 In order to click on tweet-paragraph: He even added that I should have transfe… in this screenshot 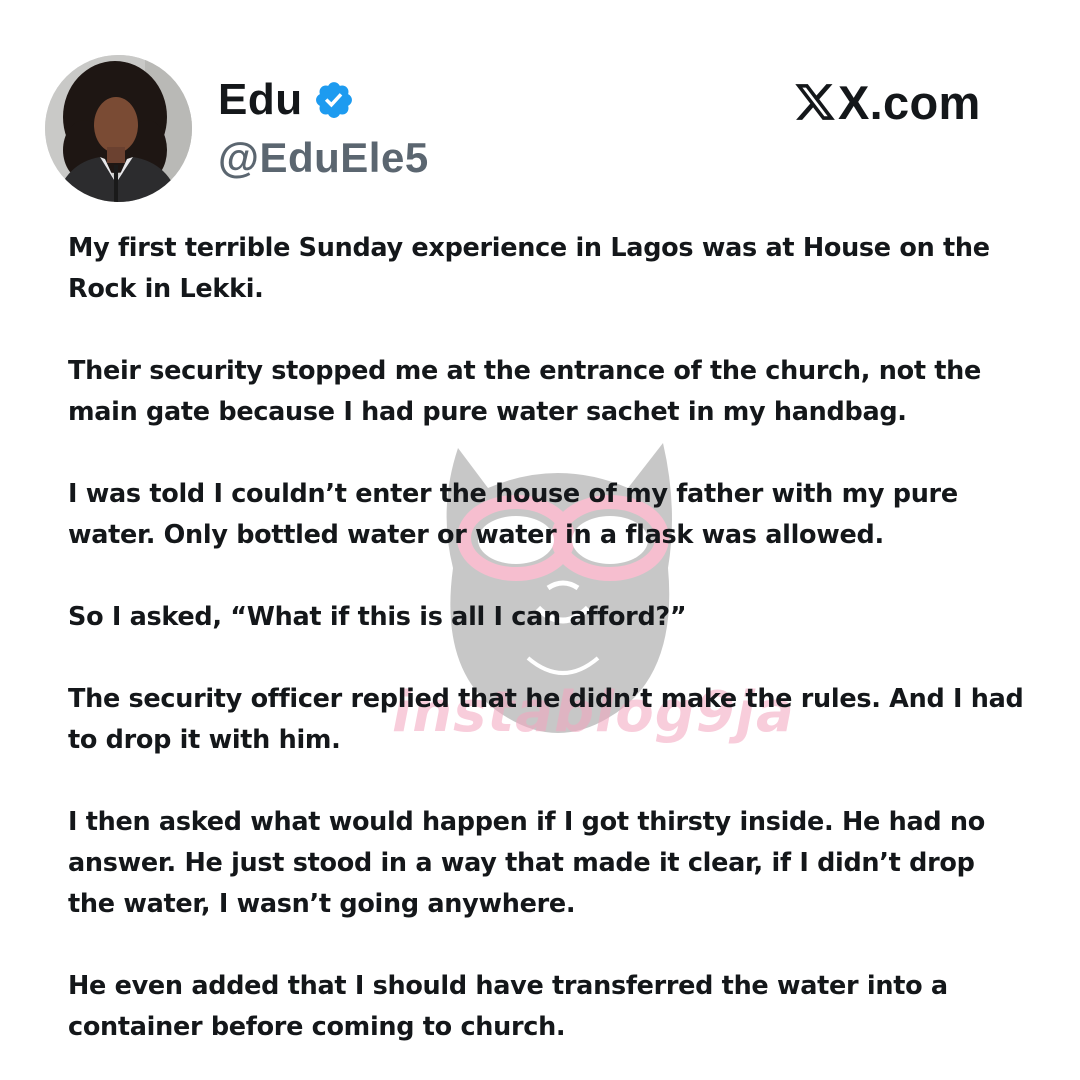, I will do `click(508, 1006)`.